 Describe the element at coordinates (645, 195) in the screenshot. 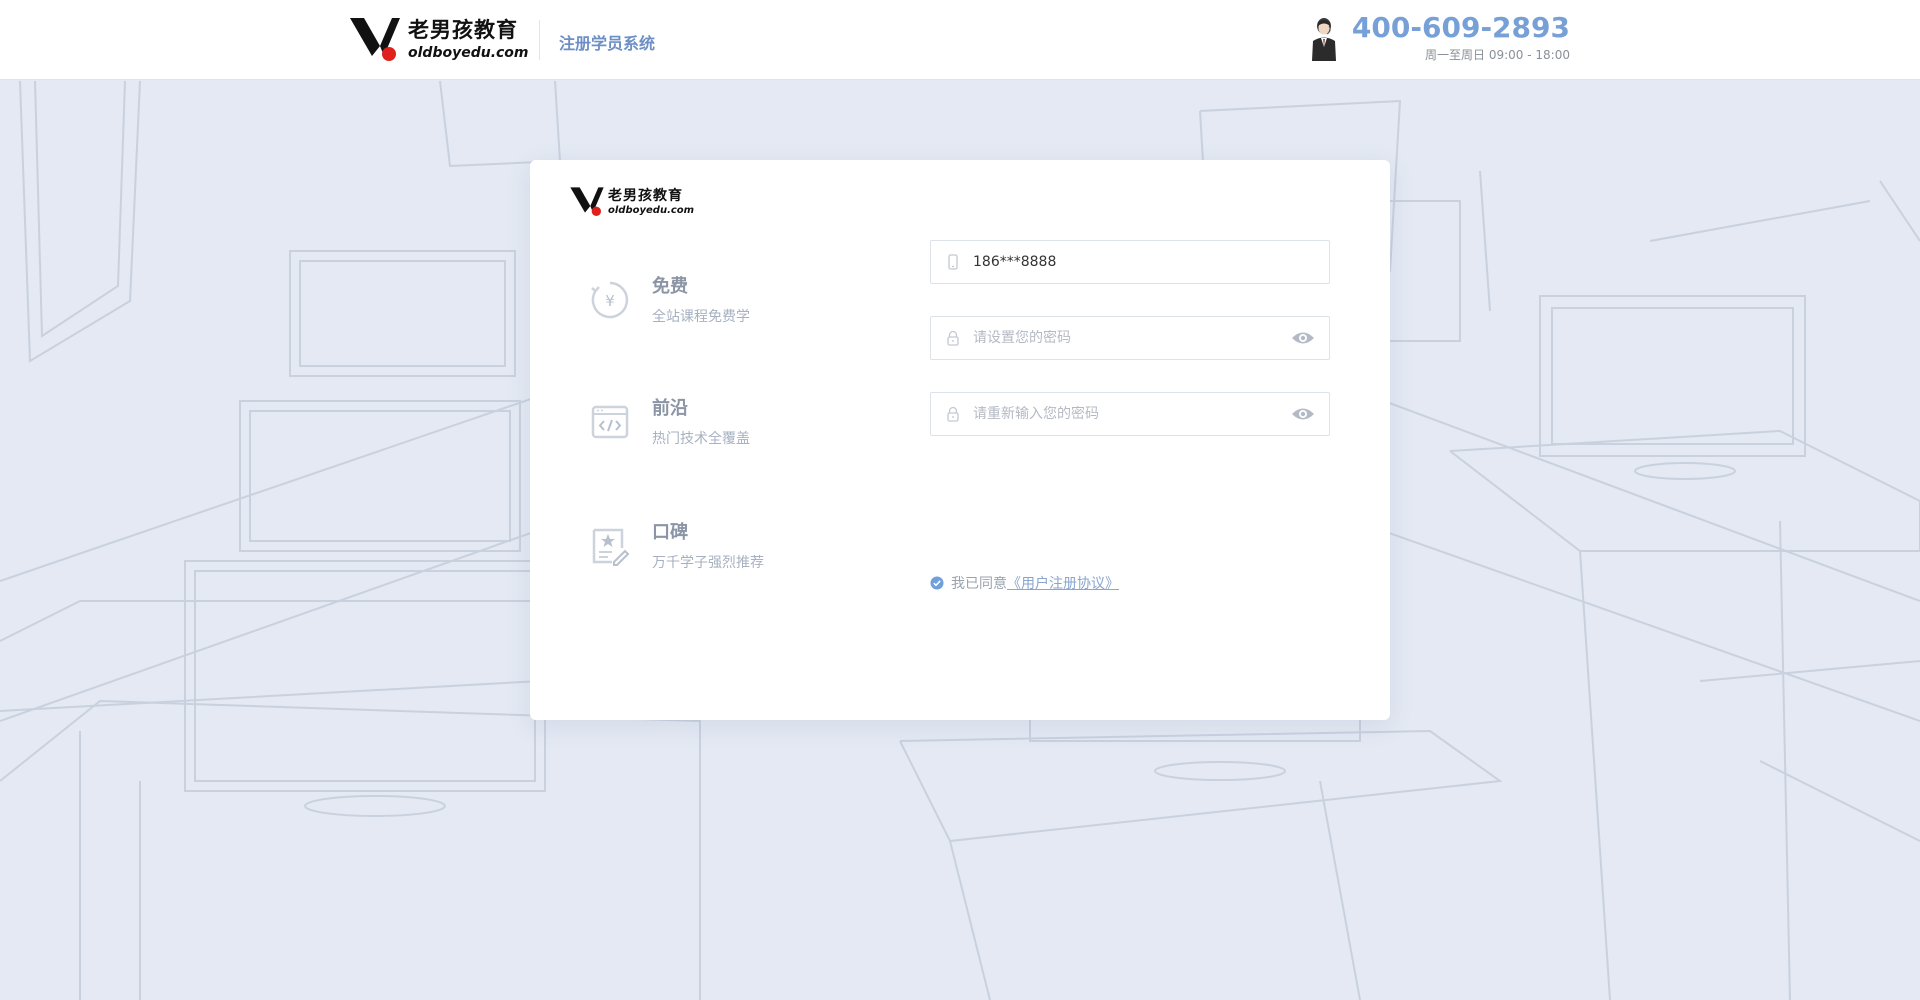

I see `card-brand-name-cn: 老男孩教育` at that location.